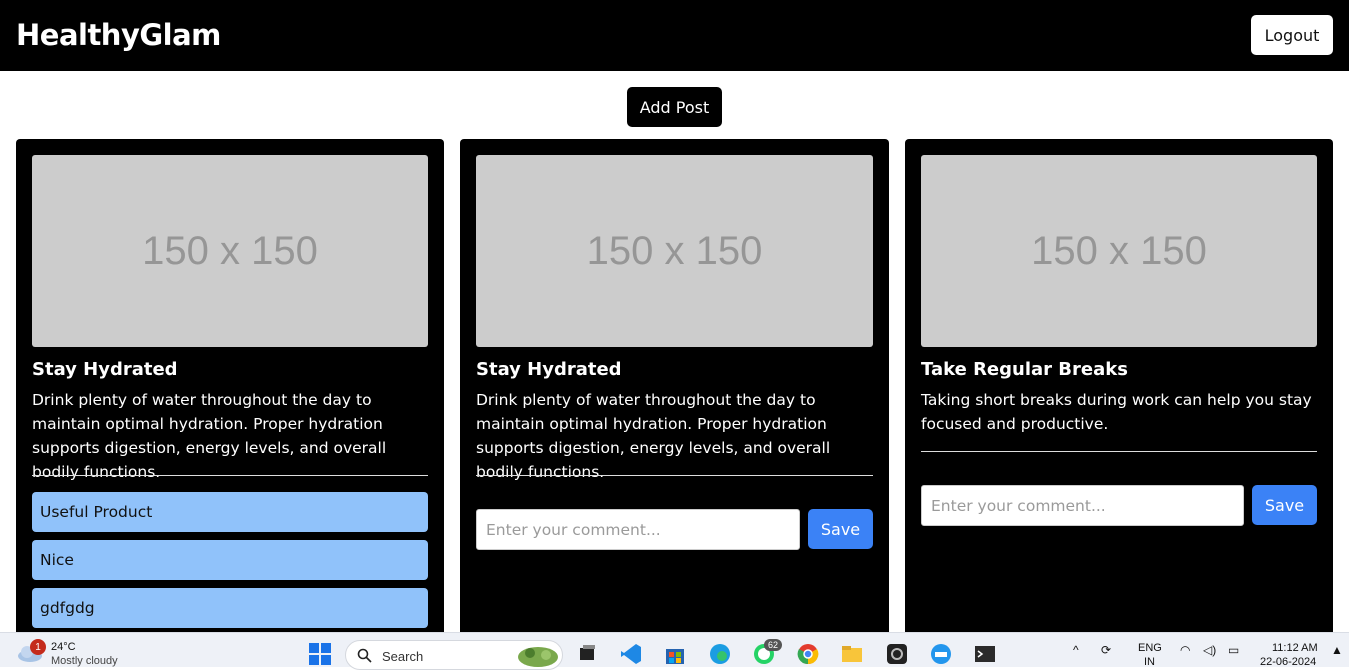  What do you see at coordinates (63, 647) in the screenshot?
I see `weather-temperature: 24°C` at bounding box center [63, 647].